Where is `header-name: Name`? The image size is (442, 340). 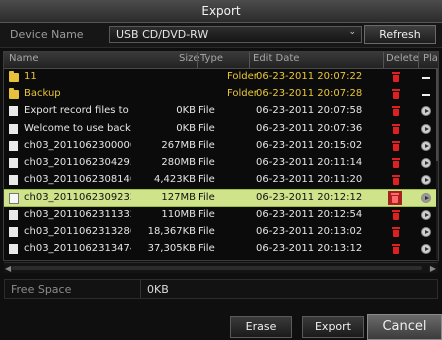 header-name: Name is located at coordinates (24, 58).